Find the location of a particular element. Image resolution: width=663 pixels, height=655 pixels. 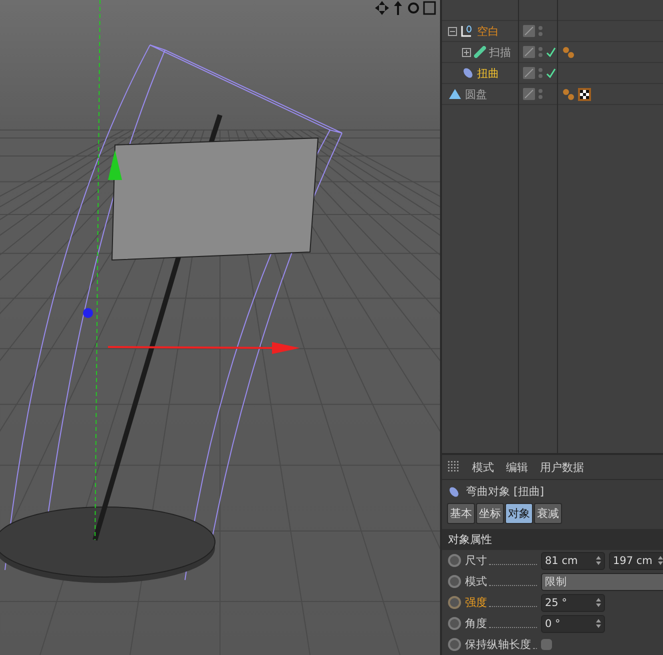

menu-item: 编辑 is located at coordinates (517, 467).